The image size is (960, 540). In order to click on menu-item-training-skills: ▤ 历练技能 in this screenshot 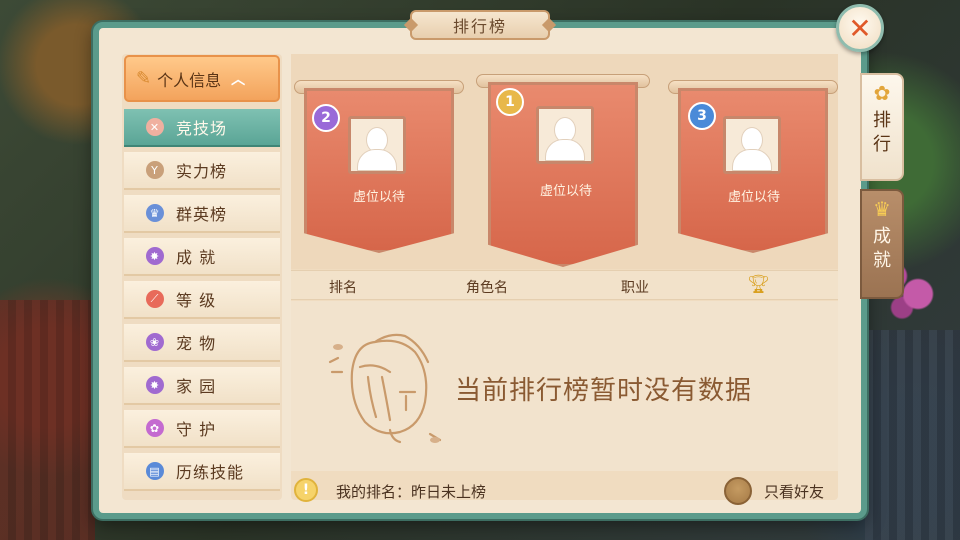, I will do `click(202, 472)`.